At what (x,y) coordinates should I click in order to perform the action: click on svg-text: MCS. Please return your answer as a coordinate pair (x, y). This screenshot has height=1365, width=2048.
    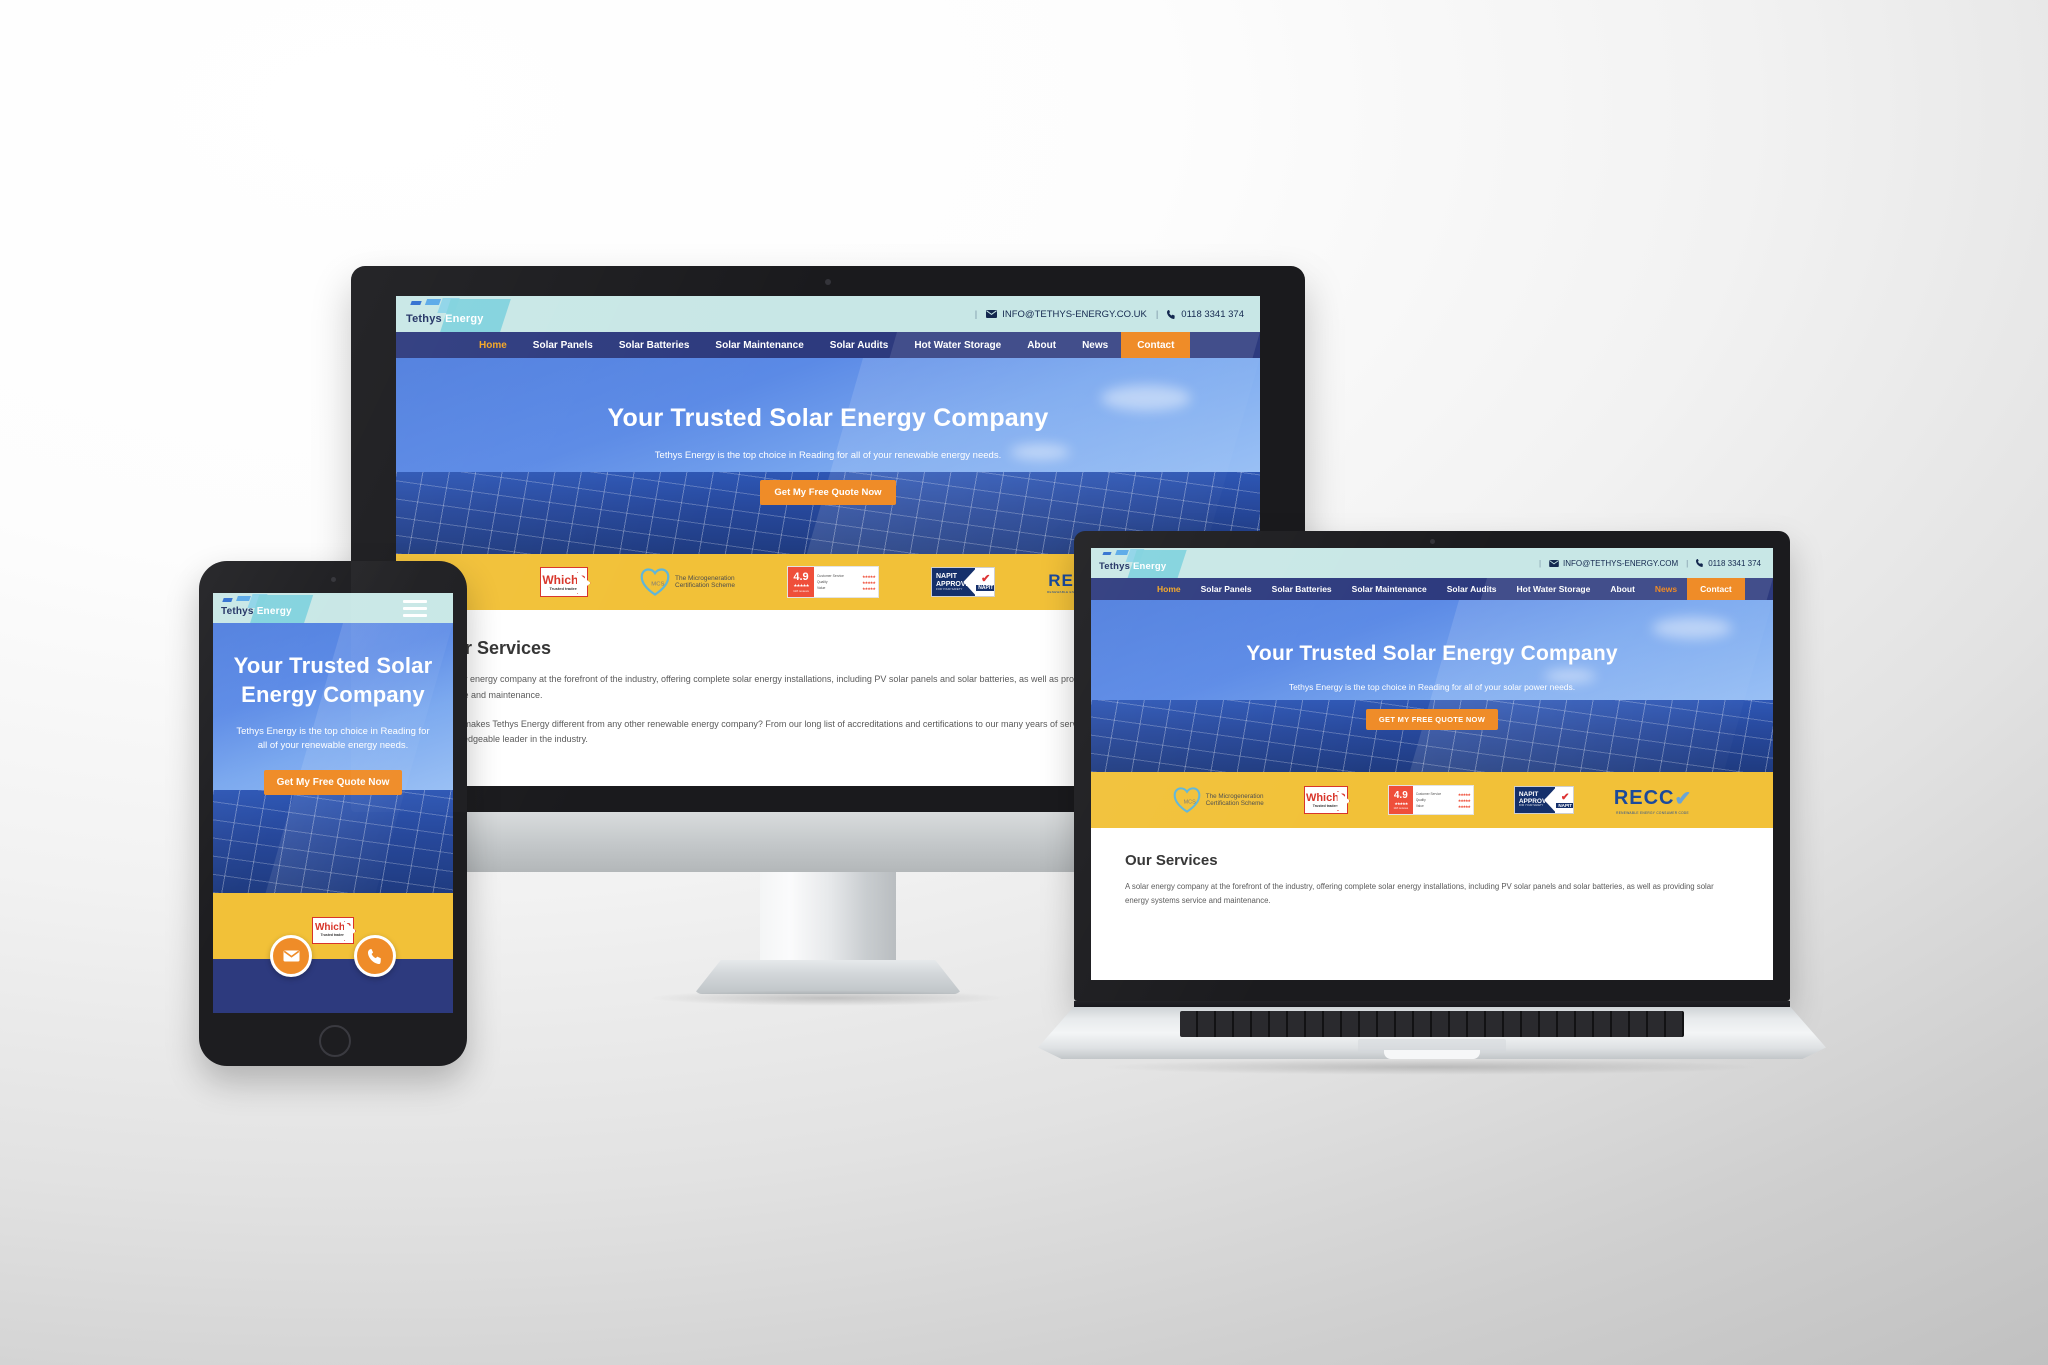
    Looking at the image, I should click on (657, 585).